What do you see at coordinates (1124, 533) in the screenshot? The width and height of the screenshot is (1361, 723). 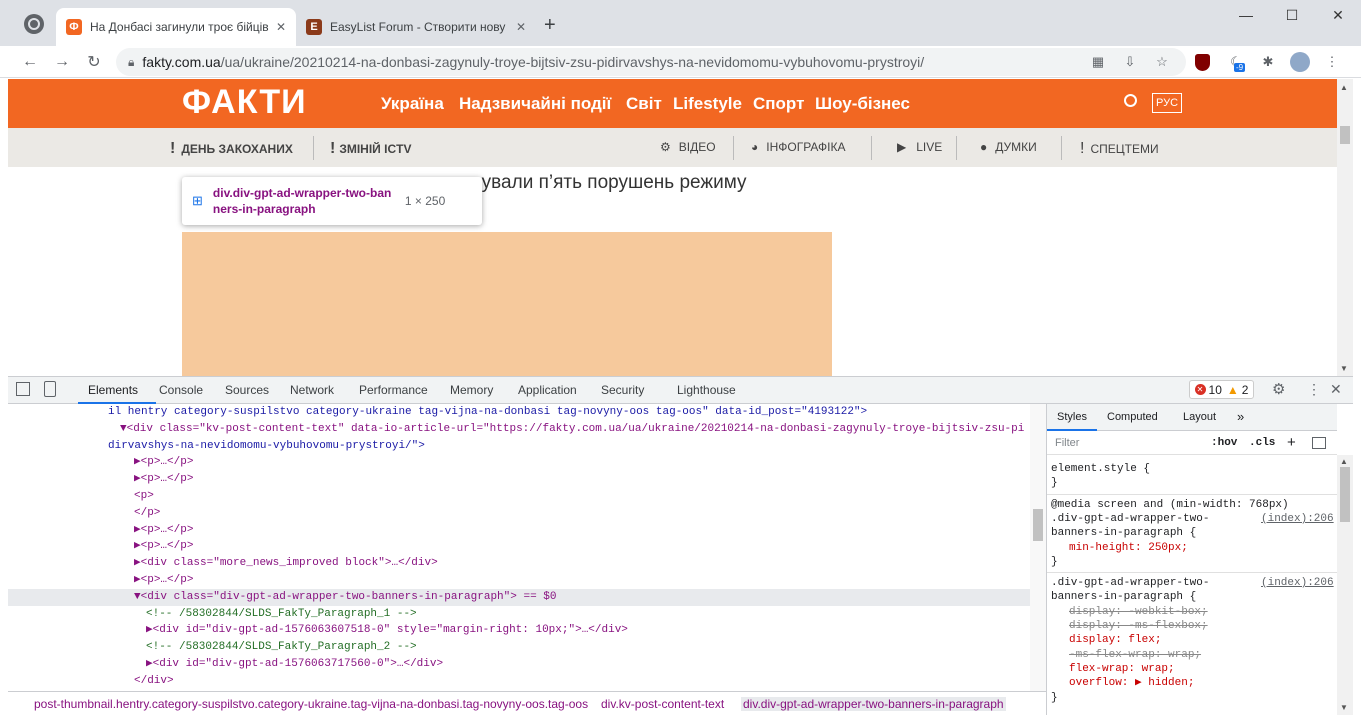 I see `style-line: banners-in-paragraph {` at bounding box center [1124, 533].